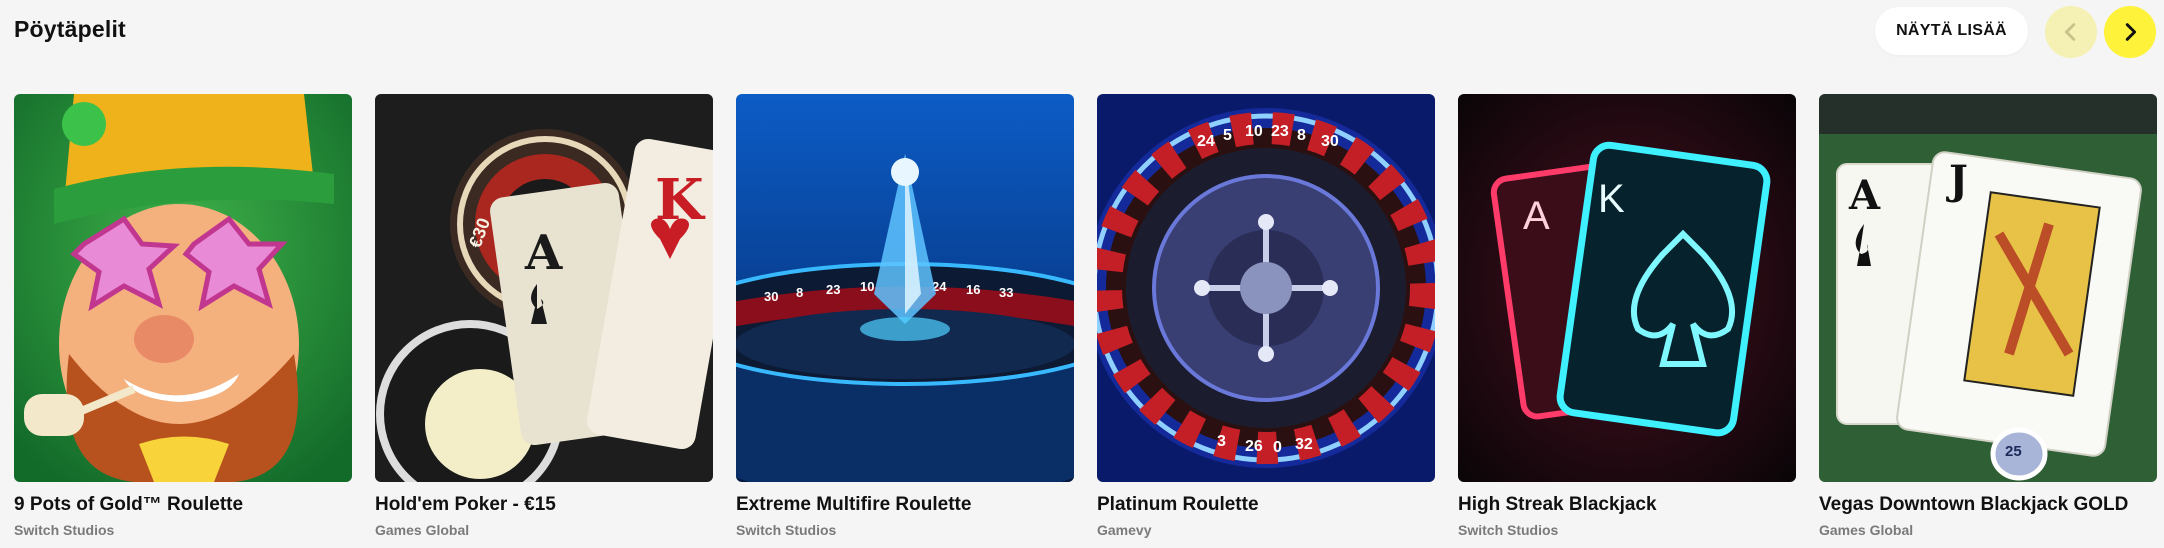 The image size is (2164, 548). I want to click on game-thumbnail: 24 5 10 23 8 30 3 26 0 32, so click(1266, 288).